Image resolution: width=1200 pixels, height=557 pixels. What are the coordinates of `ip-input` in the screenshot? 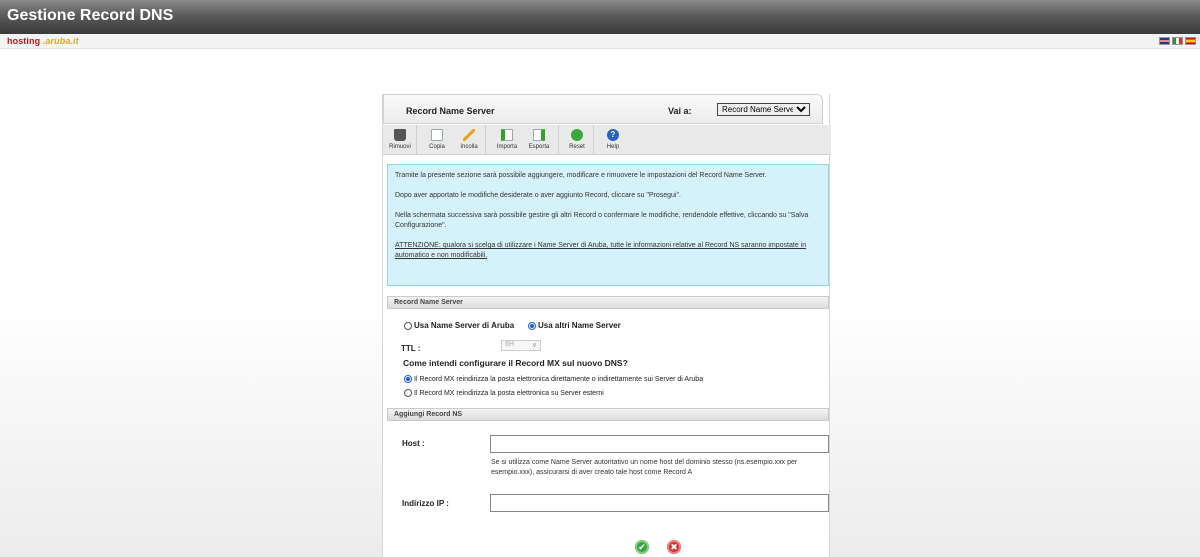 It's located at (659, 503).